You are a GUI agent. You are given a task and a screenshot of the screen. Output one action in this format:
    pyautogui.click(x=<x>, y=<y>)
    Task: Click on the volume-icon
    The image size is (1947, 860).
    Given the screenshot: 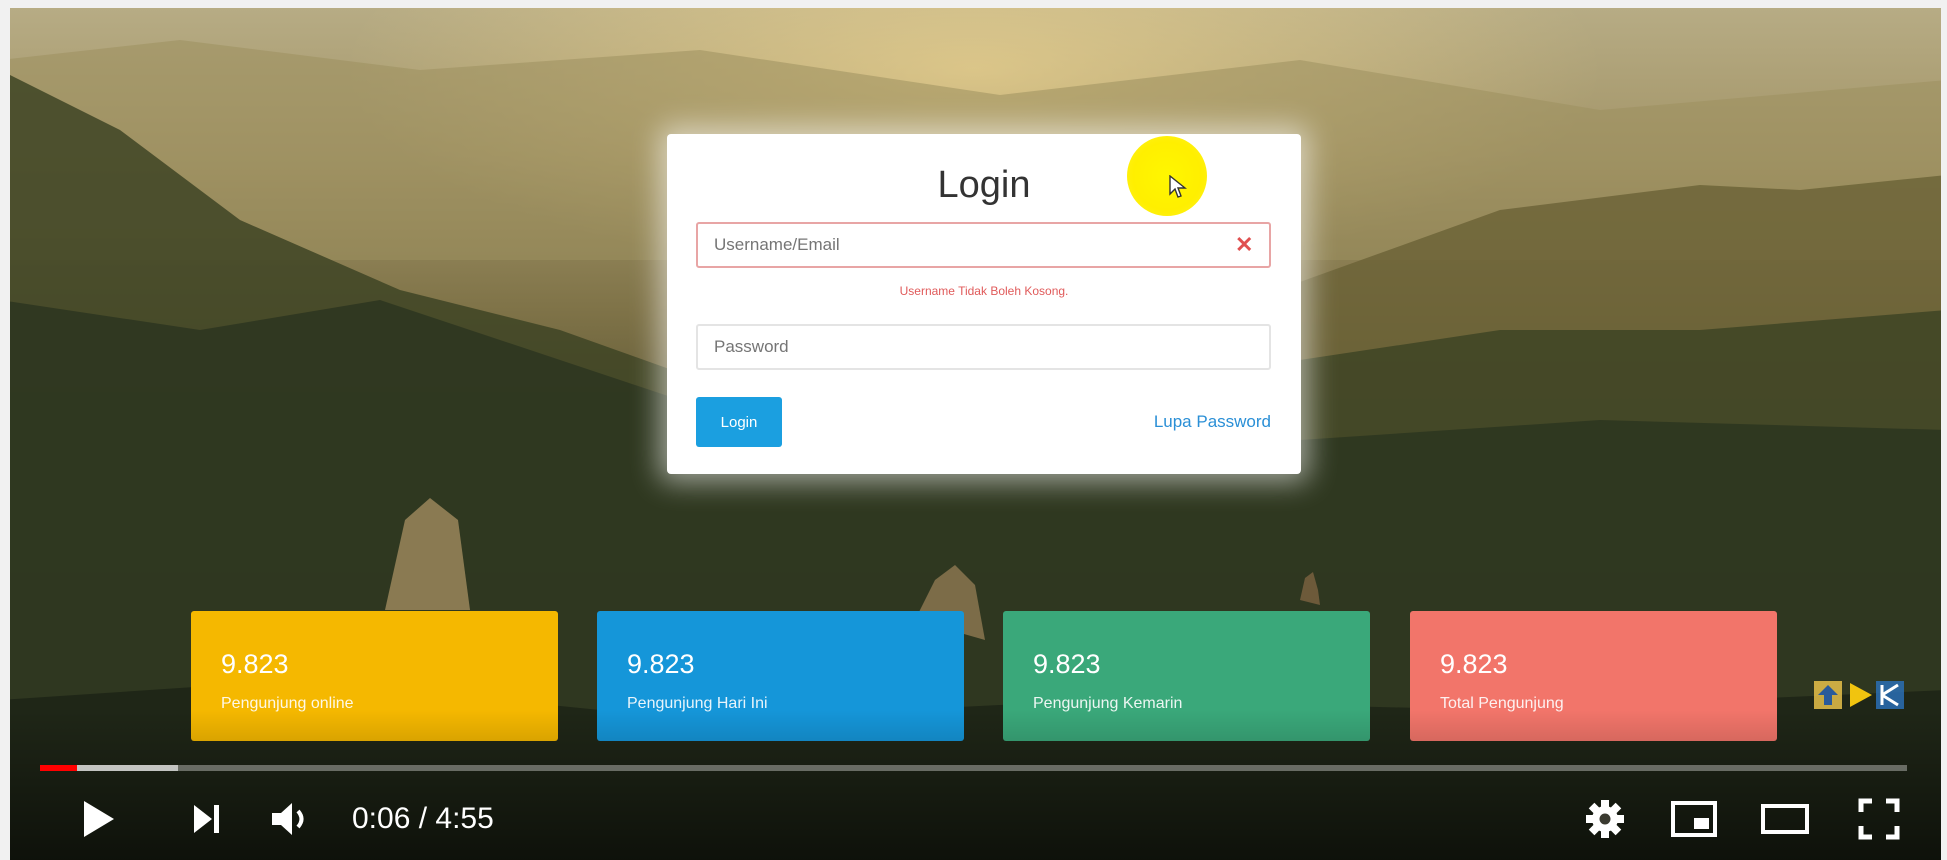 What is the action you would take?
    pyautogui.click(x=288, y=819)
    